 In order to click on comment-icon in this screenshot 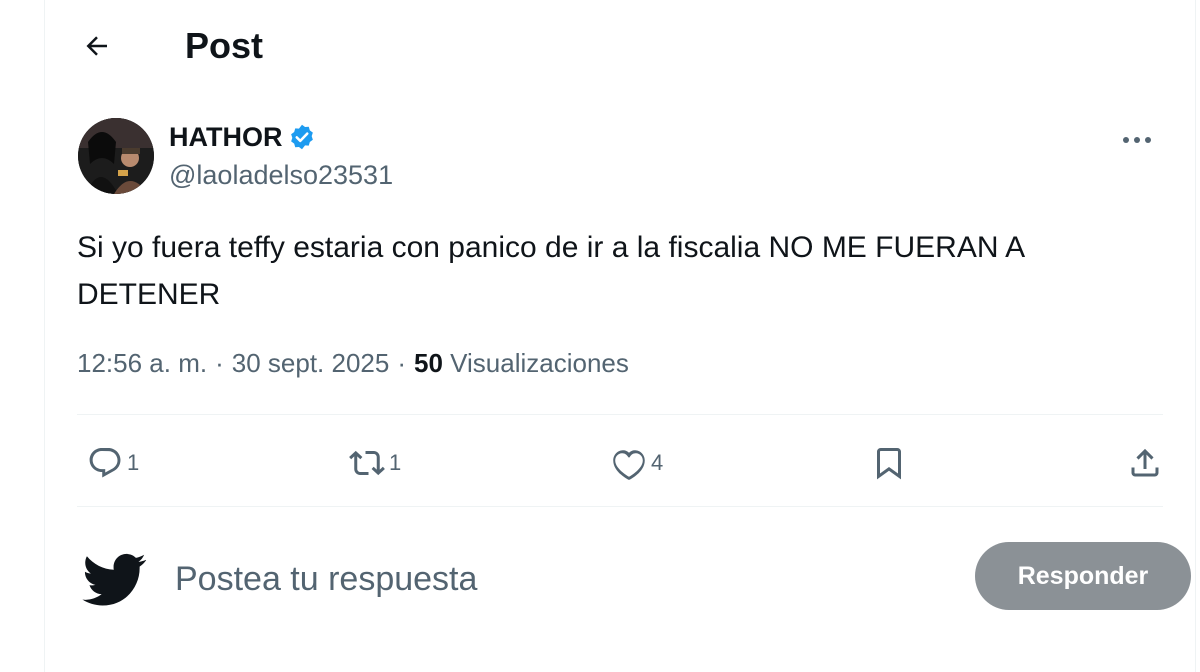, I will do `click(105, 463)`.